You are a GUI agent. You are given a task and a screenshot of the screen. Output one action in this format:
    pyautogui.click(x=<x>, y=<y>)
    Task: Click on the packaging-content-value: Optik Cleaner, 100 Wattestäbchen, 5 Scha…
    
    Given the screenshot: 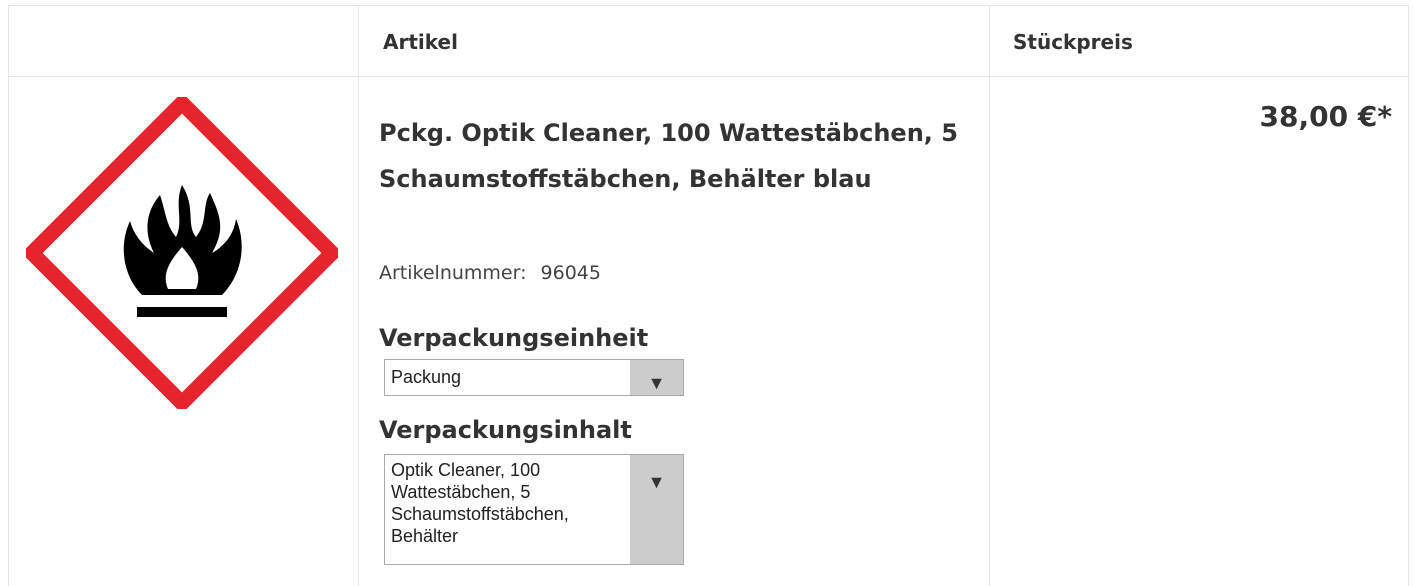 What is the action you would take?
    pyautogui.click(x=480, y=503)
    